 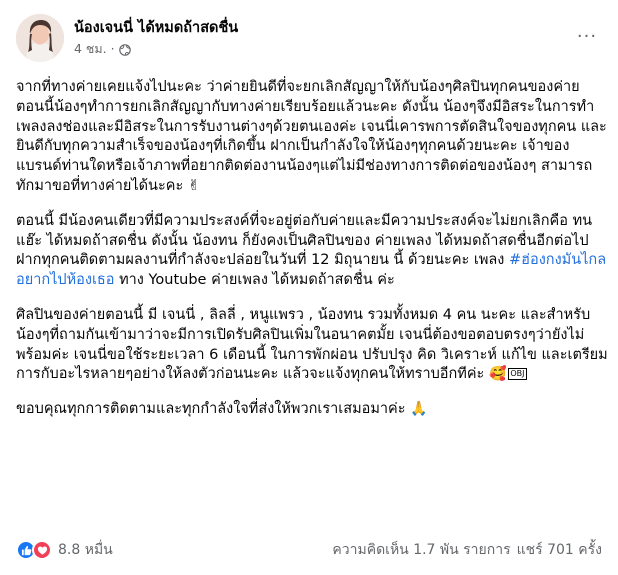 I want to click on reactions-summary: 8.8 หมื่น, so click(x=64, y=550).